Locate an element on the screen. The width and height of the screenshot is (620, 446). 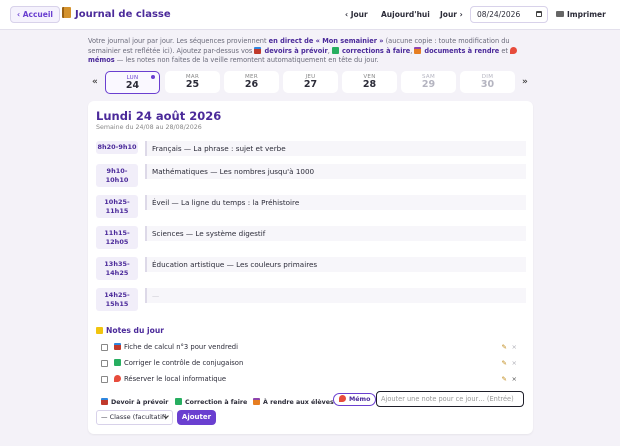
prev-day-button: ‹ Jour is located at coordinates (356, 15).